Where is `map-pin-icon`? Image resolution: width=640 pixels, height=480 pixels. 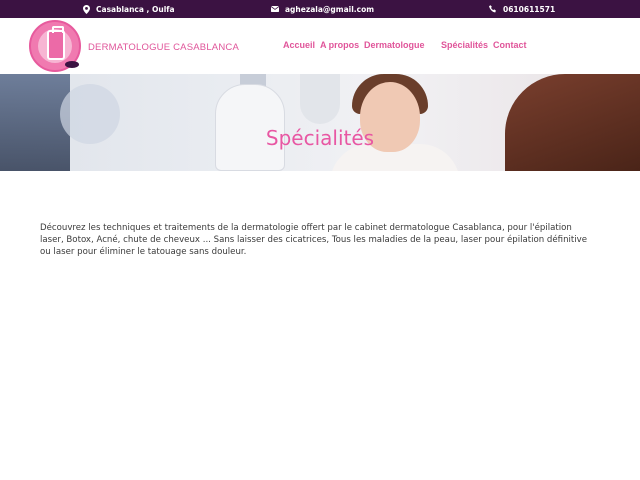
map-pin-icon is located at coordinates (86, 9).